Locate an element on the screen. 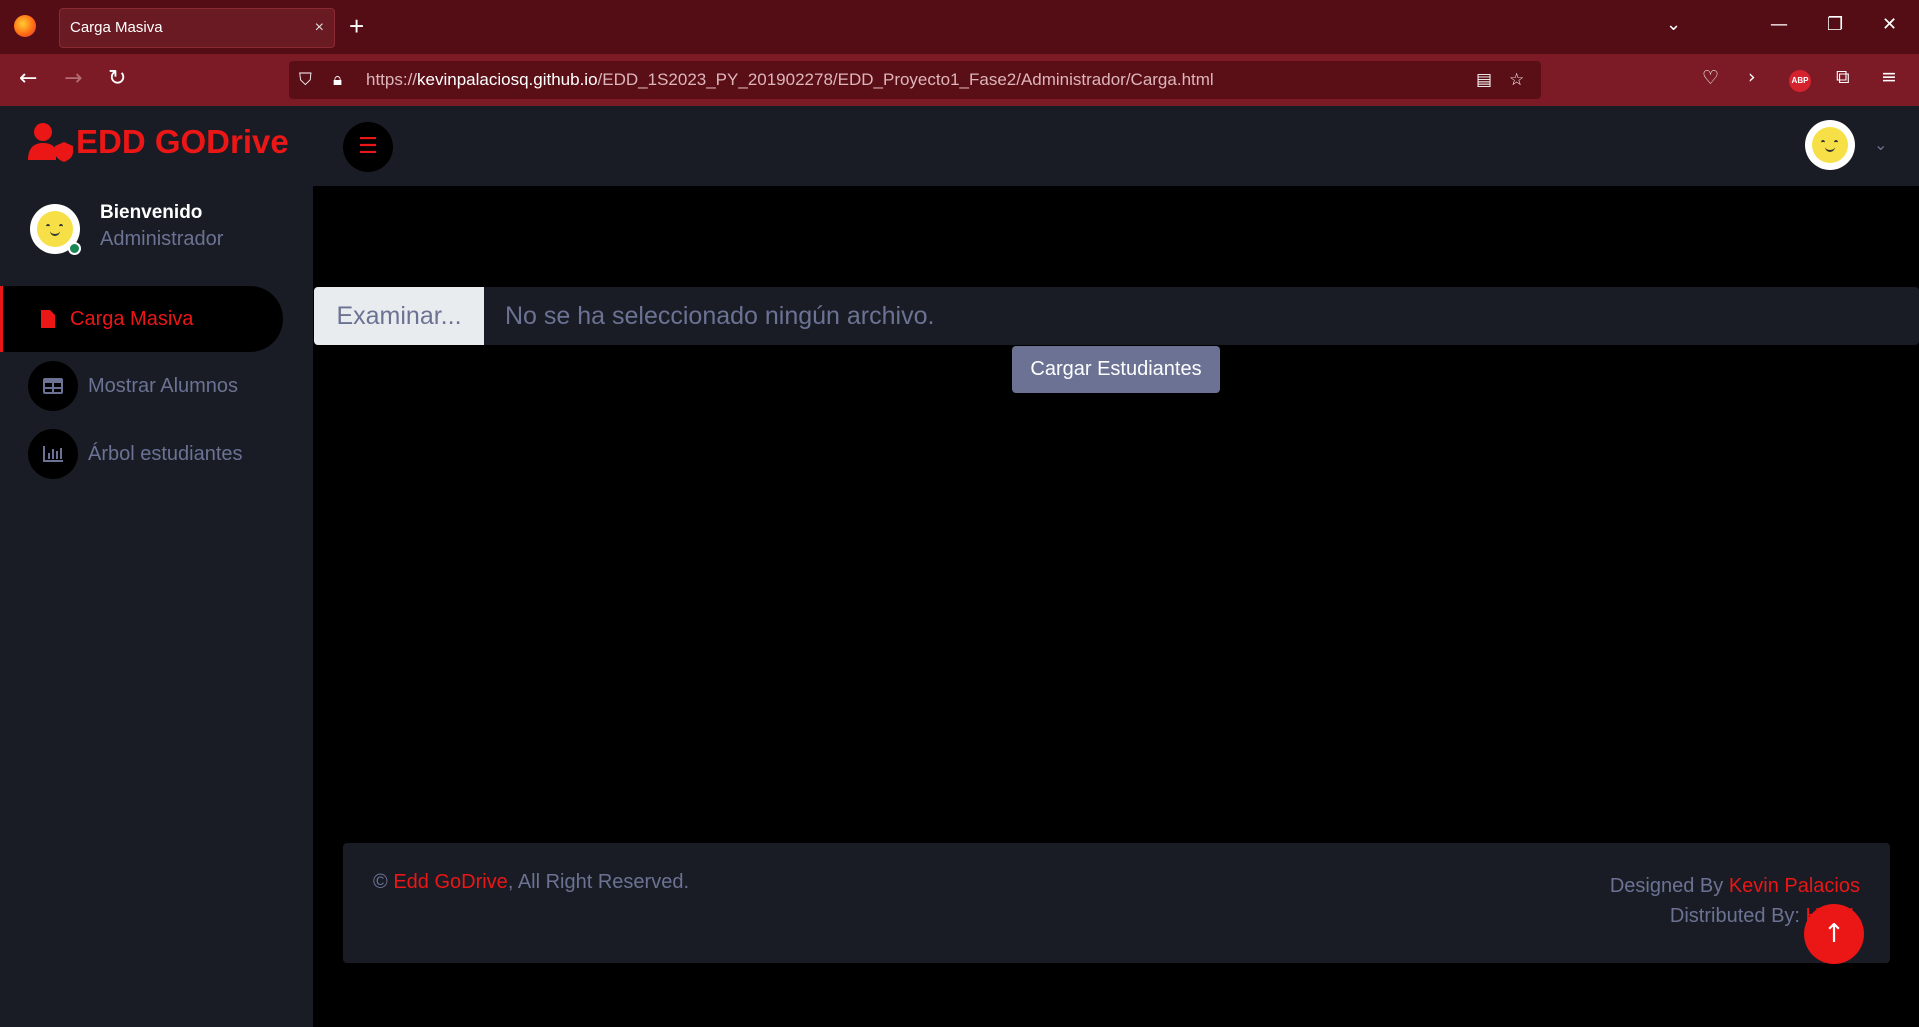  upload-students-button: Cargar Estudiantes is located at coordinates (1116, 369).